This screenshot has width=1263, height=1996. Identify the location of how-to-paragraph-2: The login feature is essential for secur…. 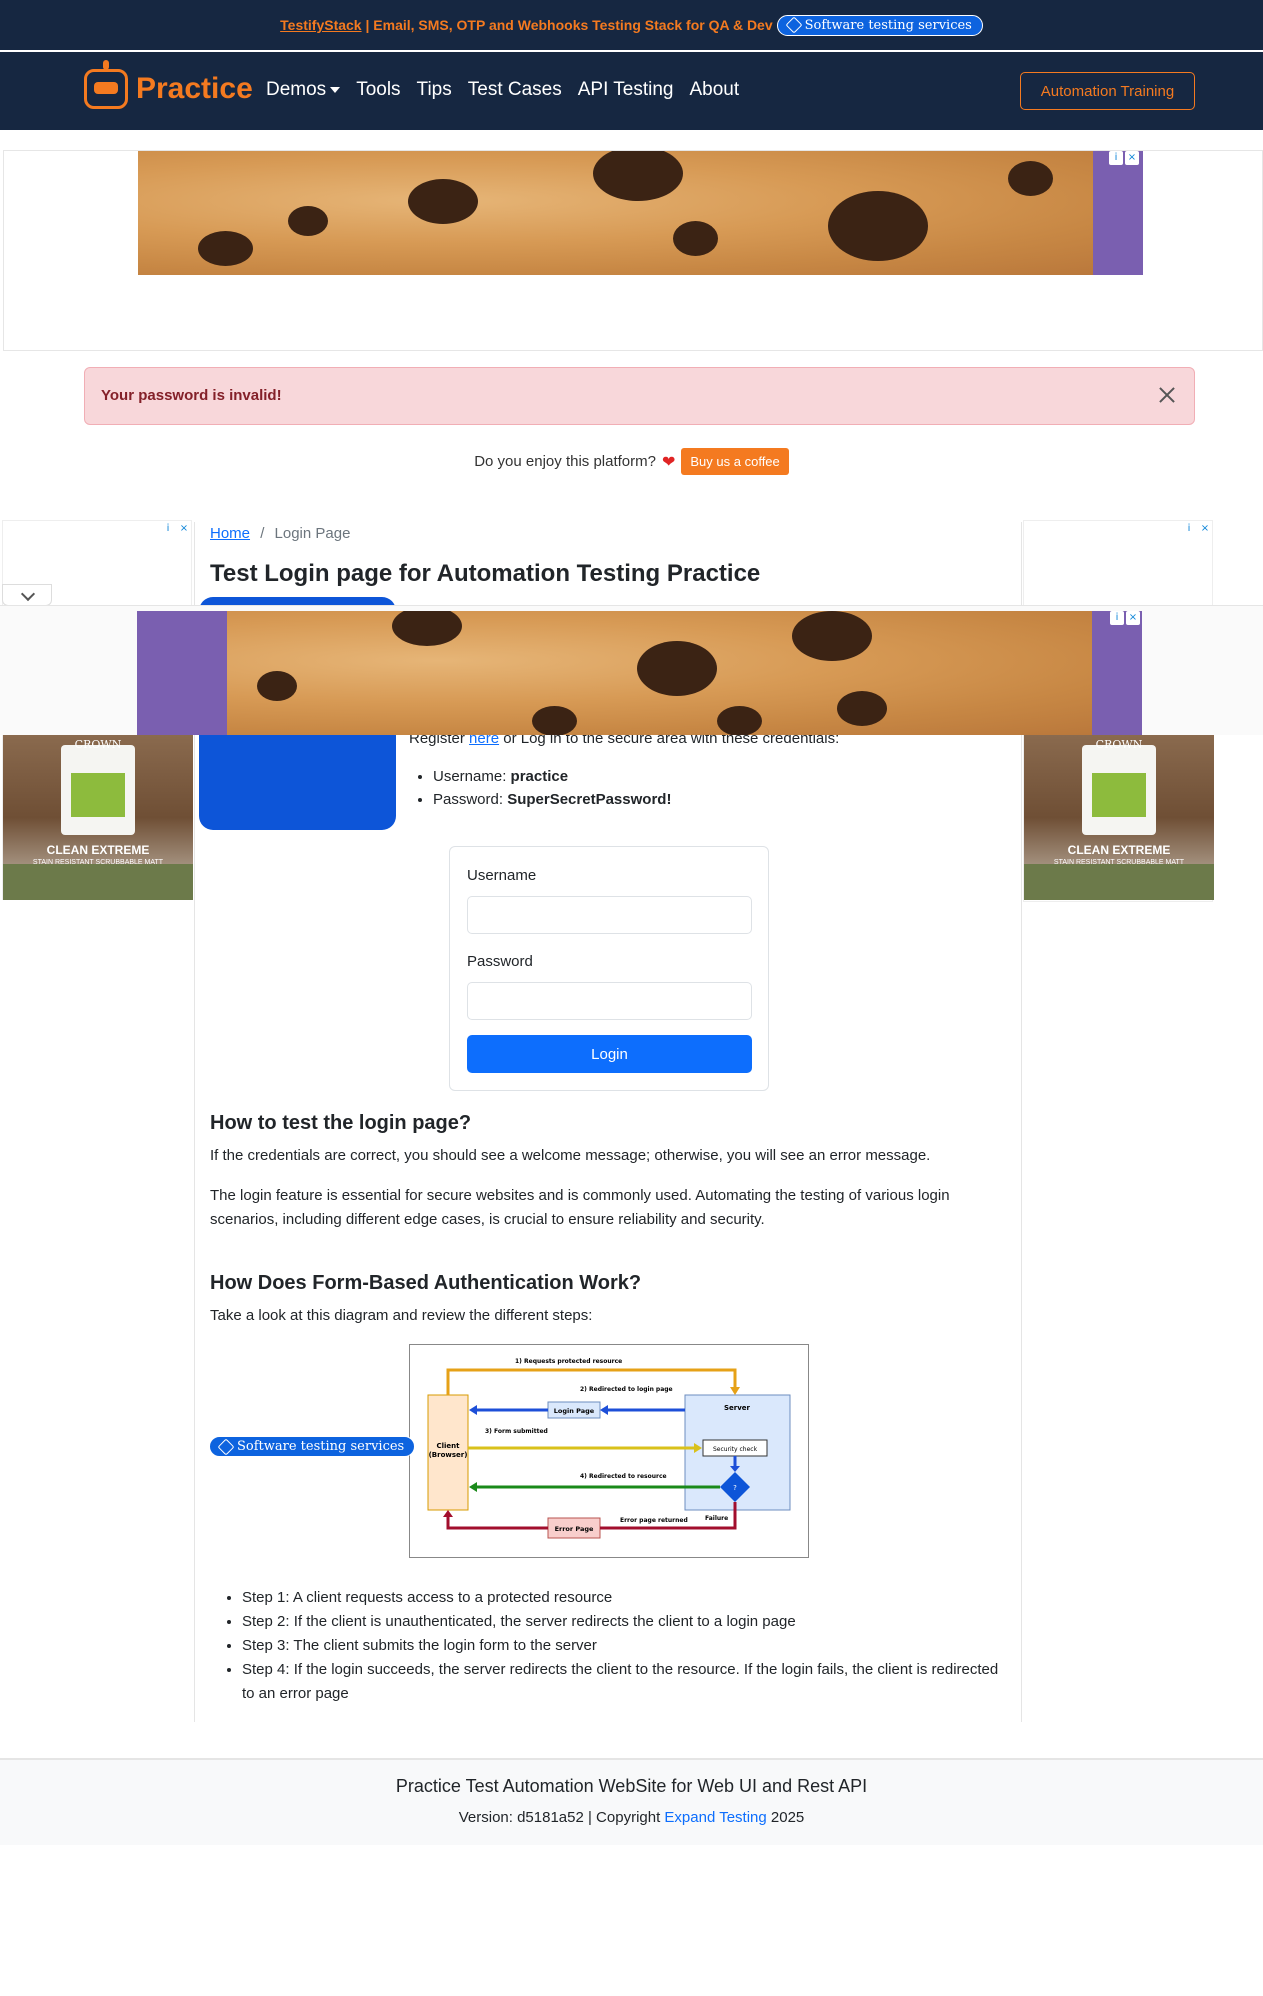
(580, 1207).